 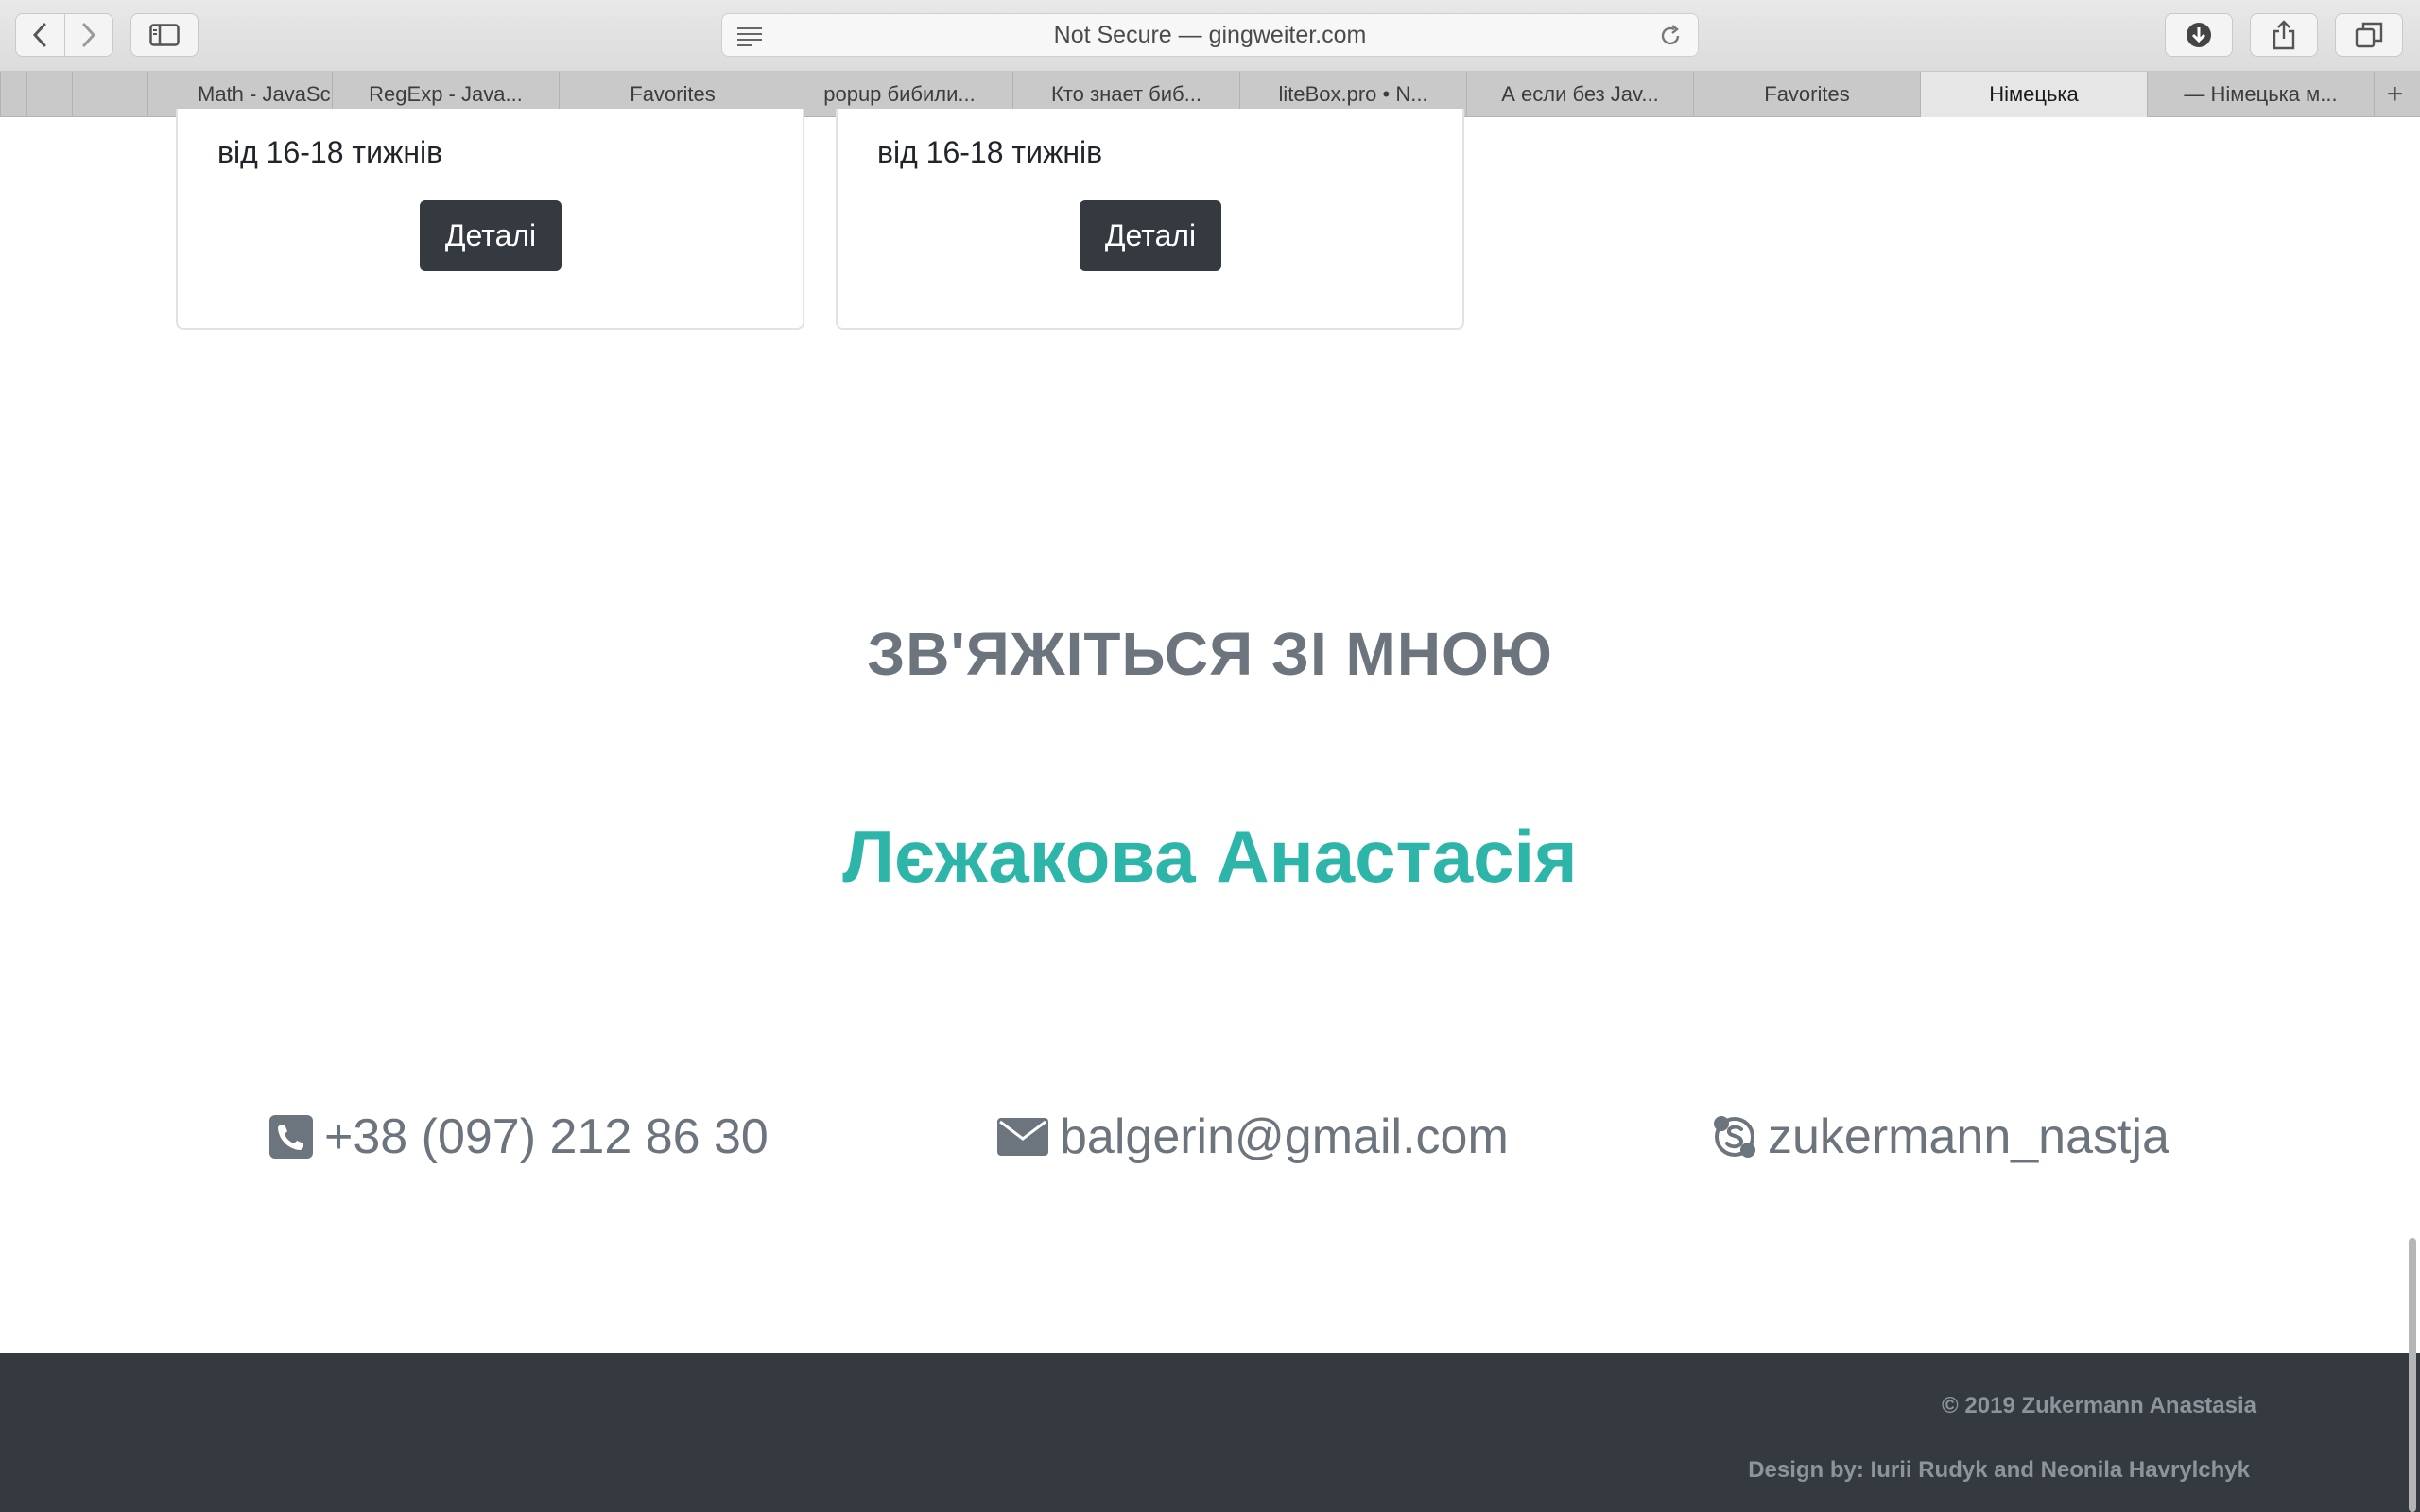 I want to click on skype-username: zukermann_nastja, so click(x=1968, y=1136).